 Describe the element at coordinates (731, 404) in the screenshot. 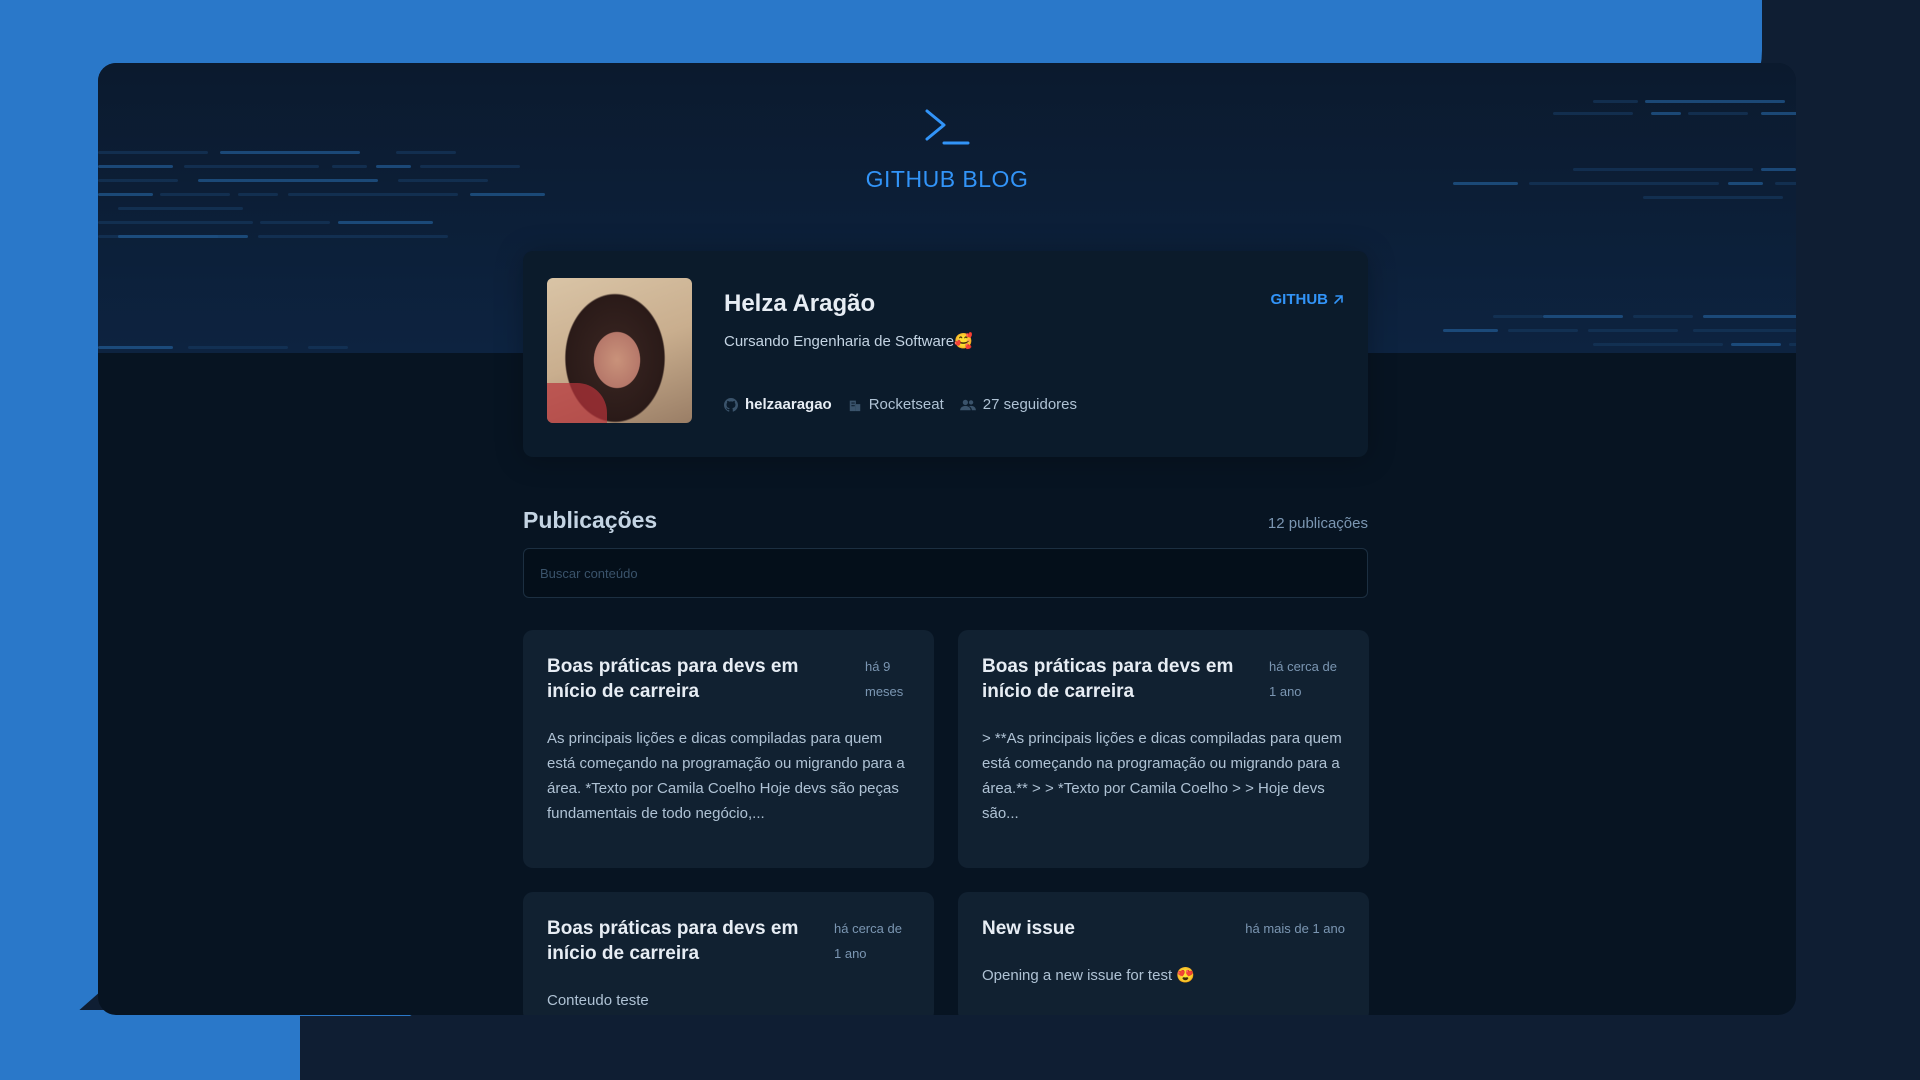

I see `github-icon` at that location.